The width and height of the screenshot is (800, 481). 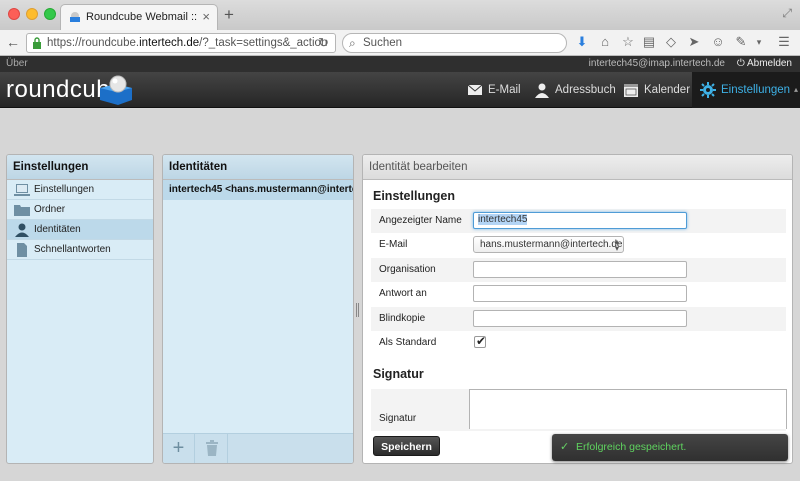 What do you see at coordinates (75, 17) in the screenshot?
I see `roundcube-favicon-icon` at bounding box center [75, 17].